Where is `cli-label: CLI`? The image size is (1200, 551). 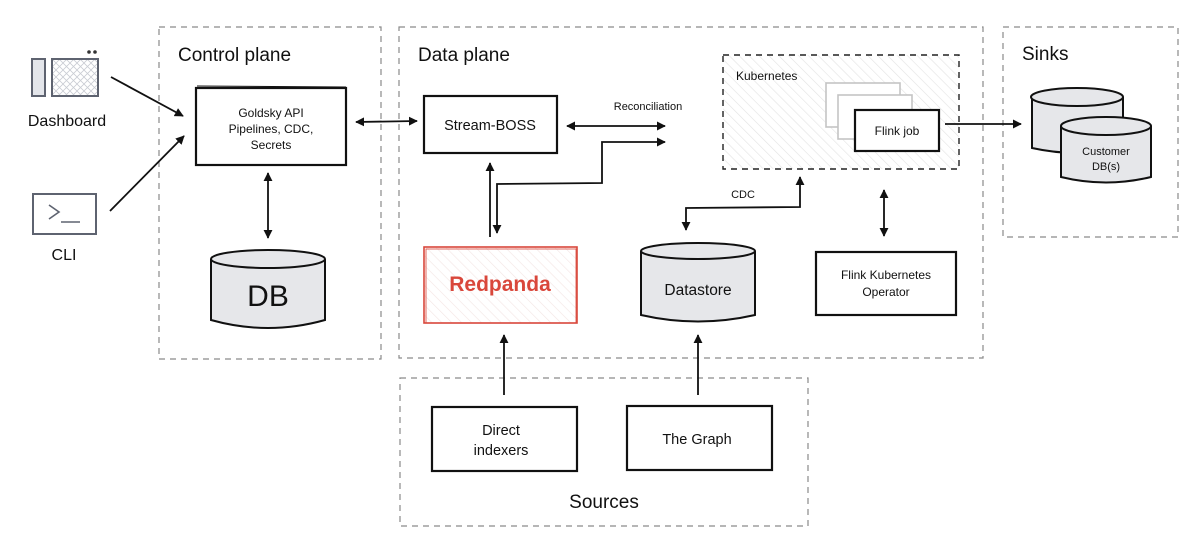 cli-label: CLI is located at coordinates (64, 255).